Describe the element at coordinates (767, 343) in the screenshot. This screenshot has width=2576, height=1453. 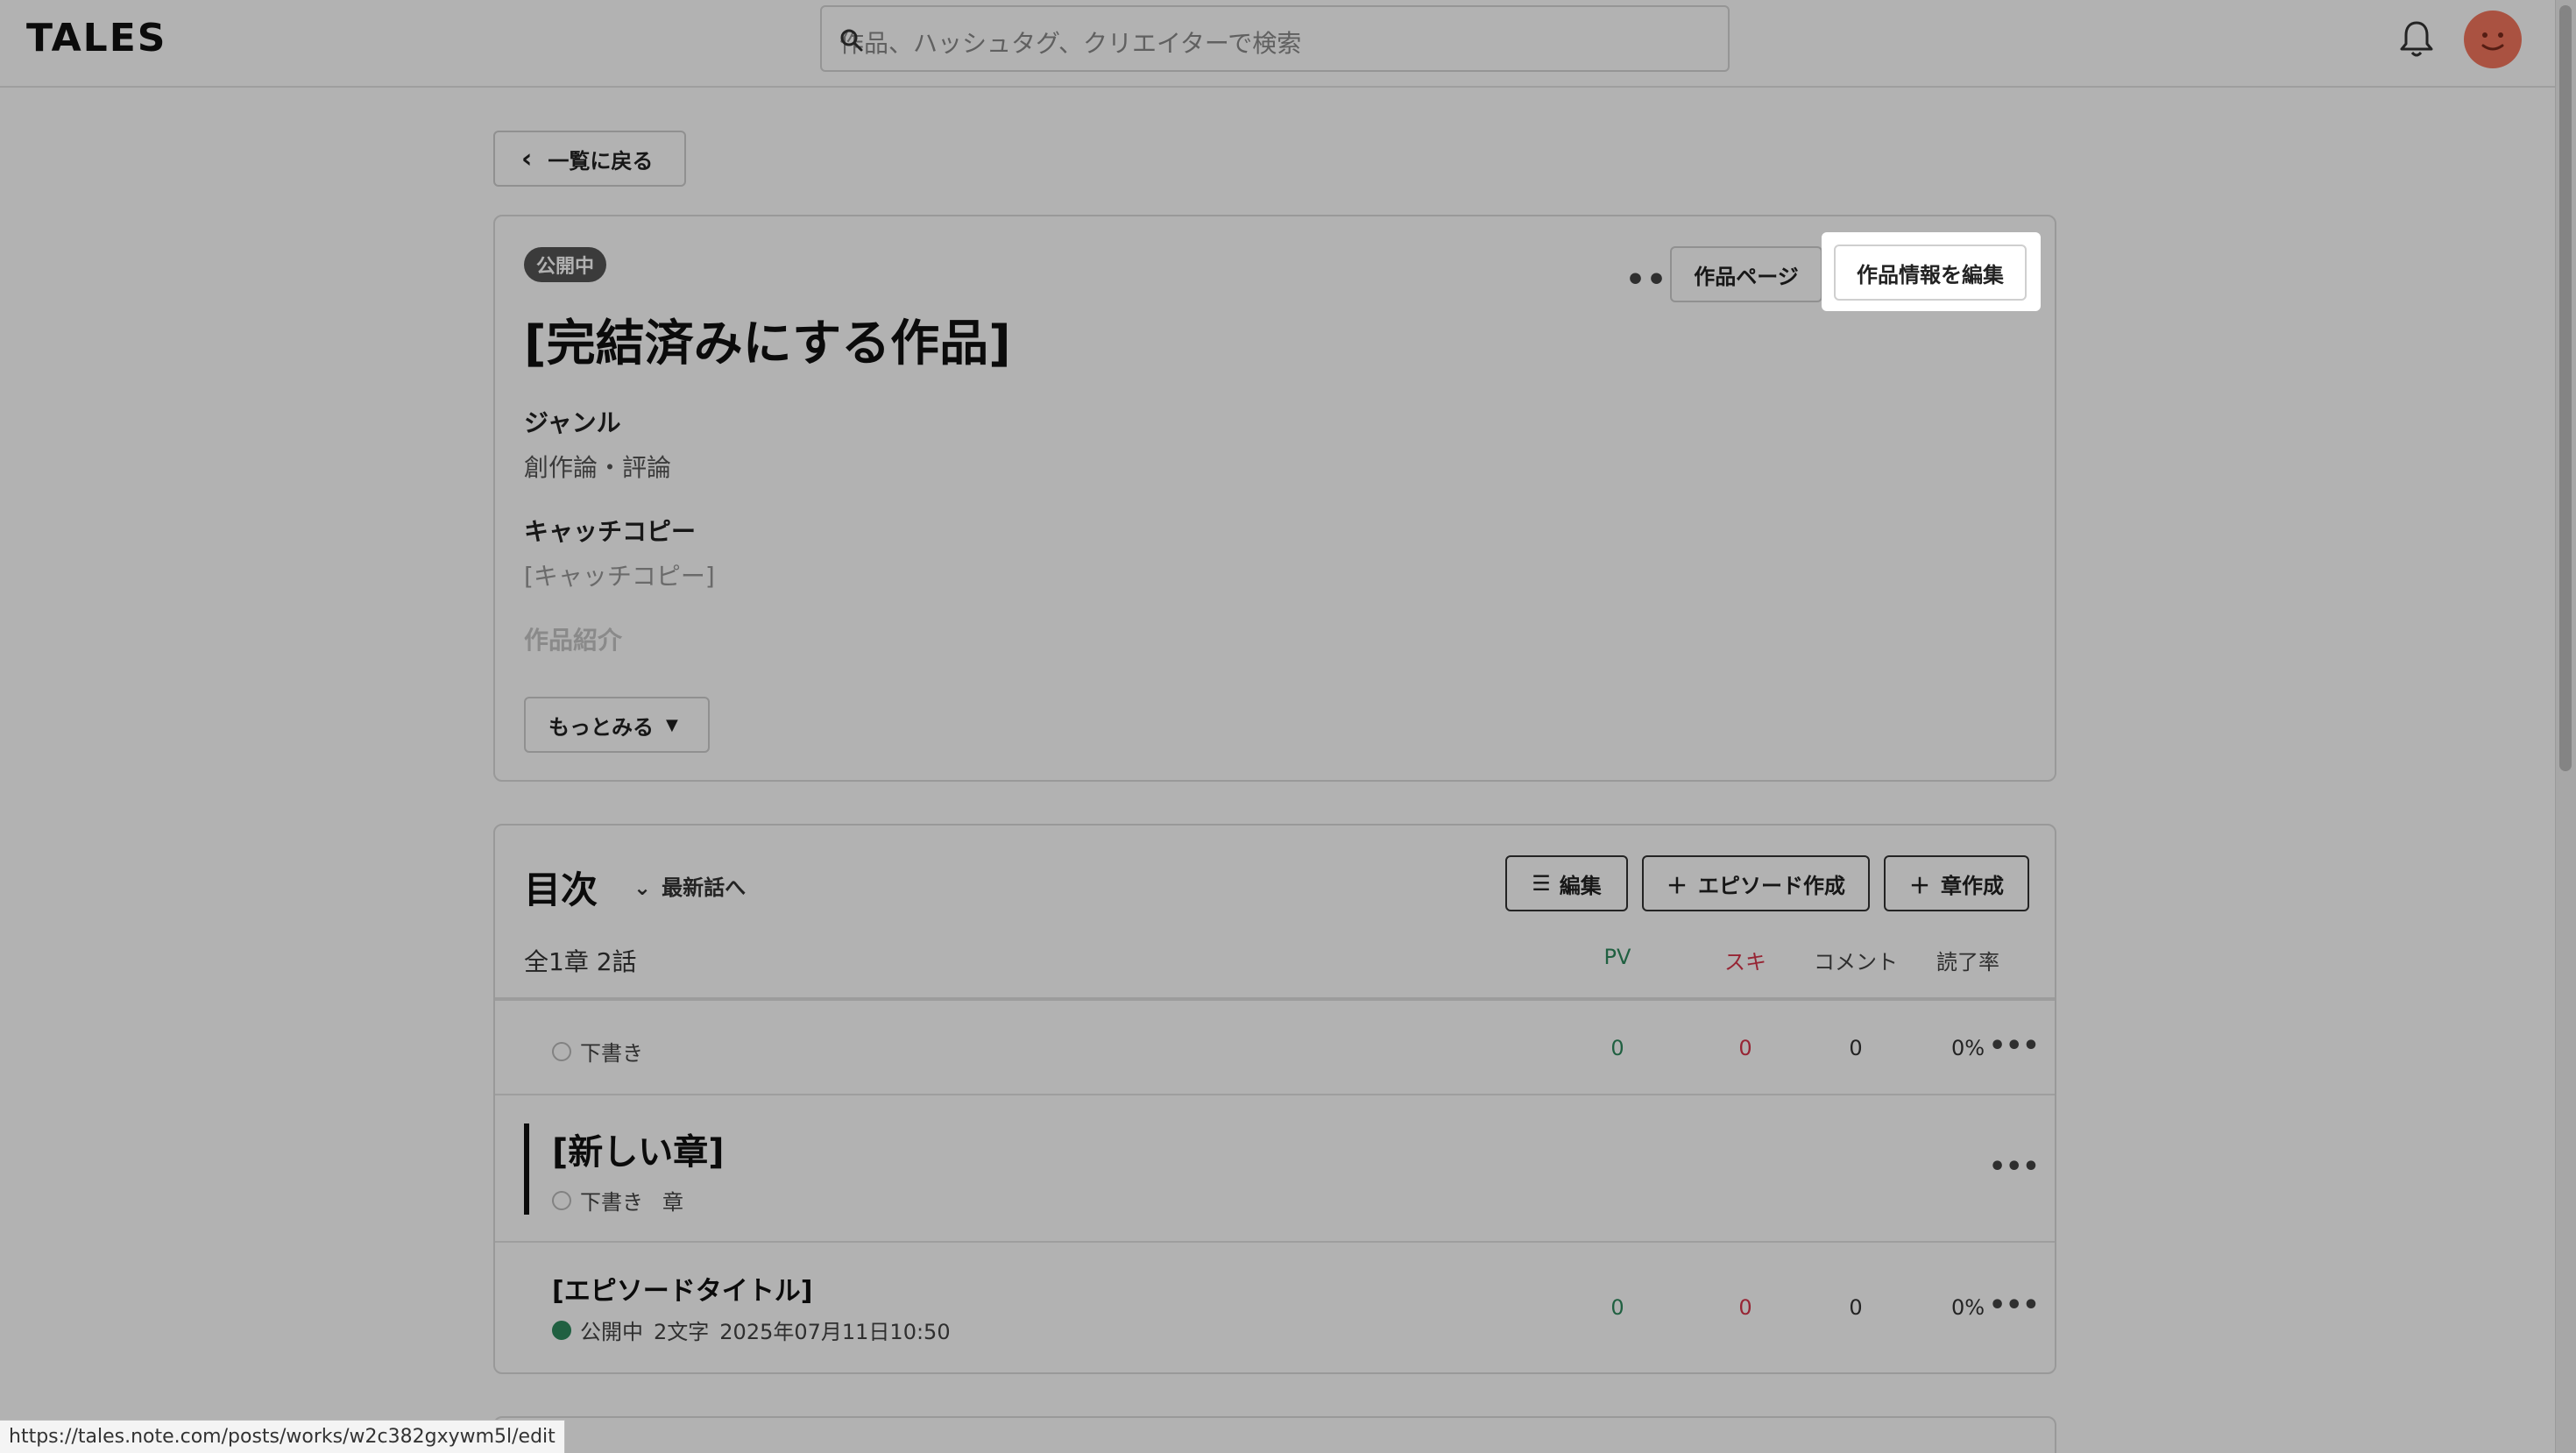
I see `work-title: [完結済みにする作品]` at that location.